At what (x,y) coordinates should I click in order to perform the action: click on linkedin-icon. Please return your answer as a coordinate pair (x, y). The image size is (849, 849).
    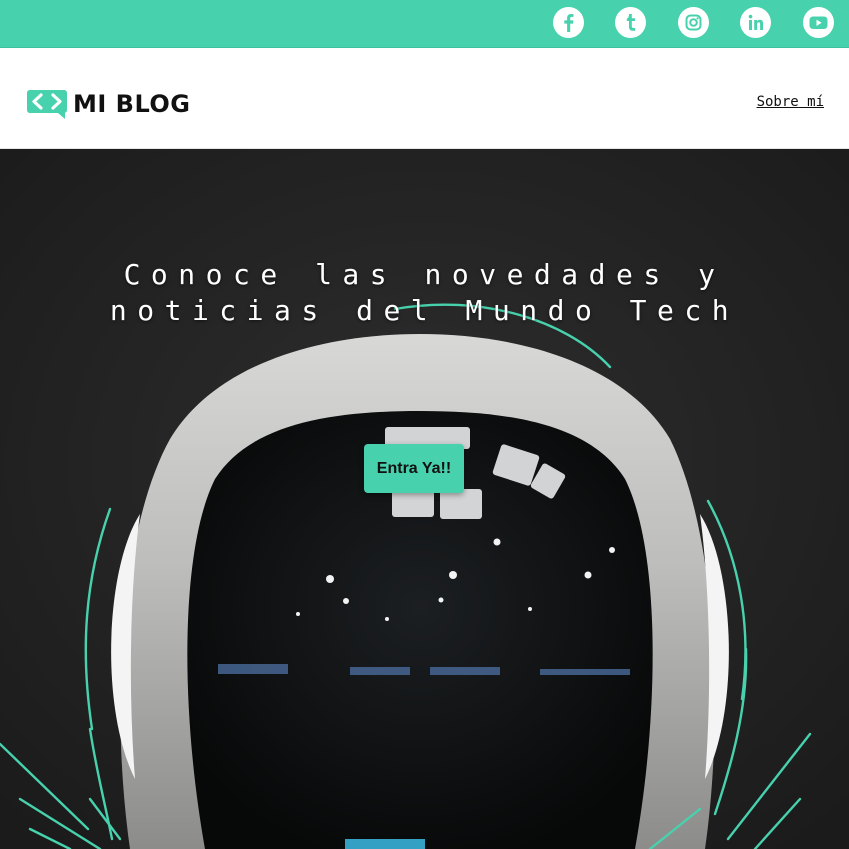
    Looking at the image, I should click on (755, 22).